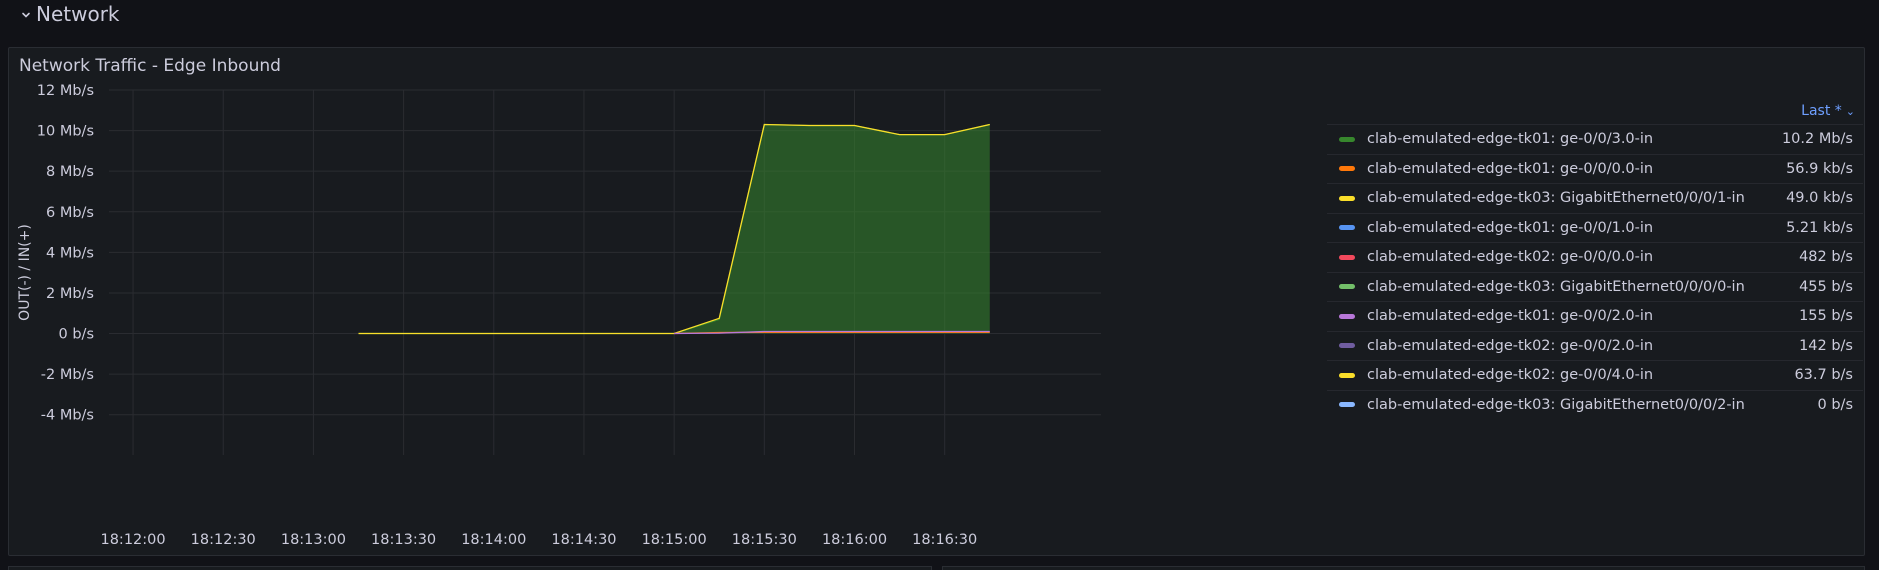  I want to click on y-axis-label: OUT(-) / IN(+), so click(25, 272).